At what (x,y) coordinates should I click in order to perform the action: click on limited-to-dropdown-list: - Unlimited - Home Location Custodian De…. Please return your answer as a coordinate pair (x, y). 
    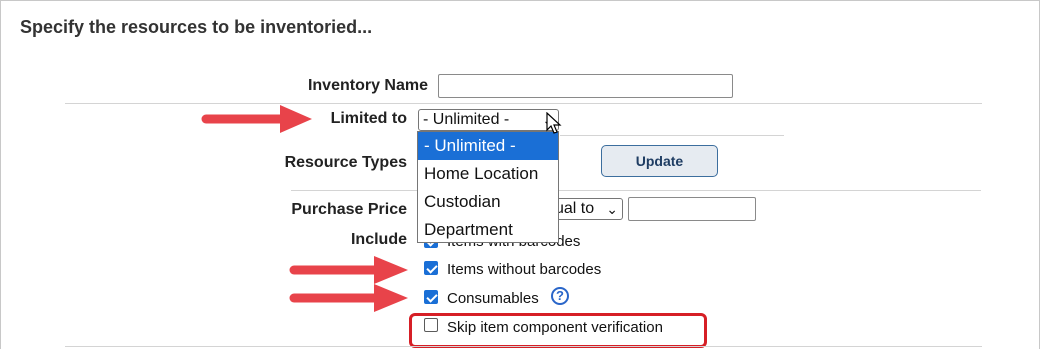
    Looking at the image, I should click on (488, 187).